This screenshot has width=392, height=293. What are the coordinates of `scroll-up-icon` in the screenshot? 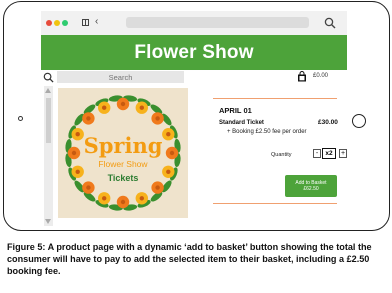 It's located at (48, 90).